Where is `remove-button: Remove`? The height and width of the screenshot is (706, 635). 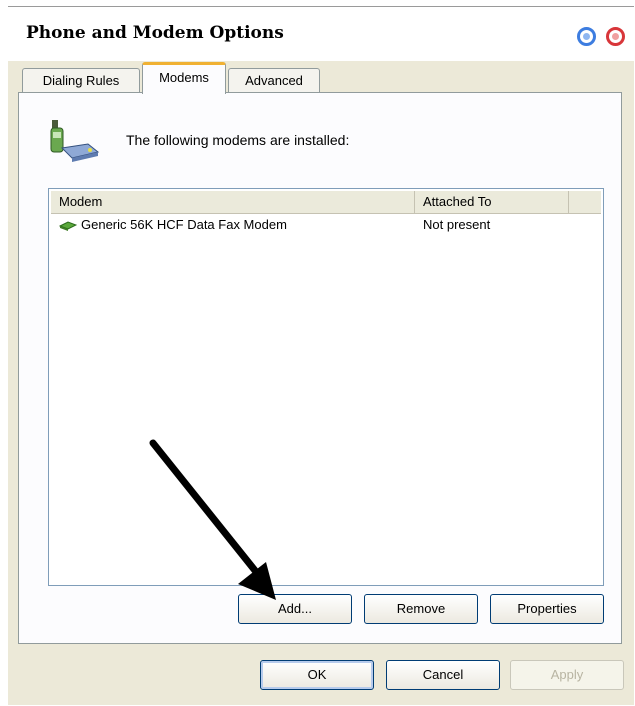 remove-button: Remove is located at coordinates (421, 609).